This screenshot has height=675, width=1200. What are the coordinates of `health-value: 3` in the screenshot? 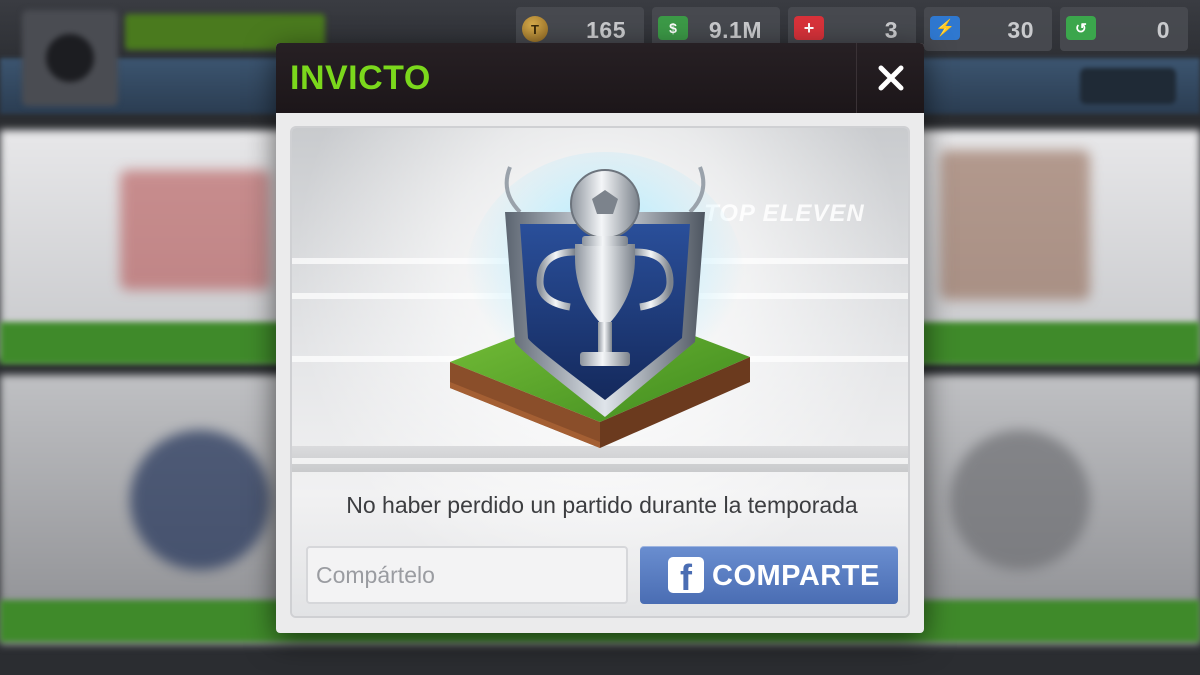 It's located at (891, 30).